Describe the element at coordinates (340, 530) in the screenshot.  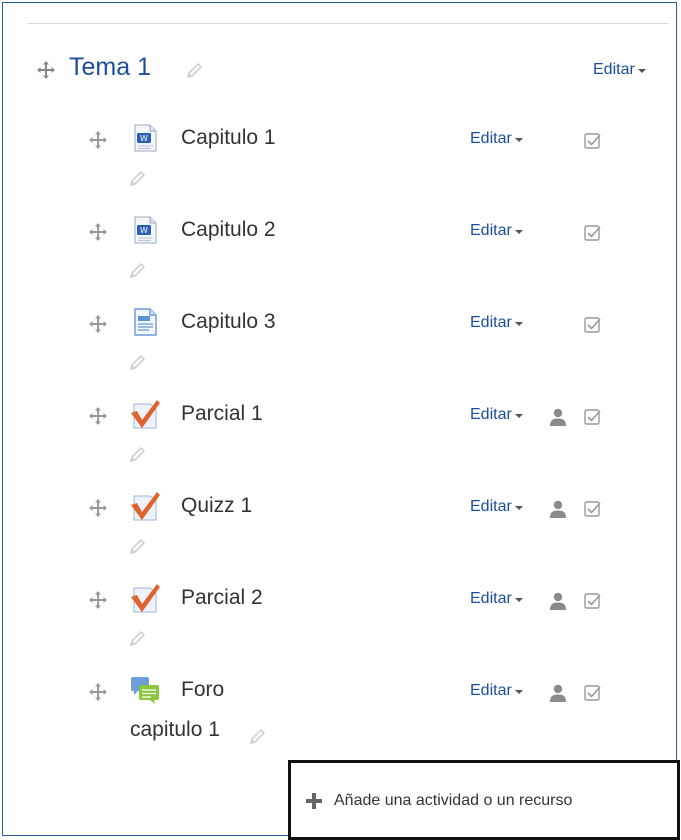
I see `activity-item: Quizz 1 Editar` at that location.